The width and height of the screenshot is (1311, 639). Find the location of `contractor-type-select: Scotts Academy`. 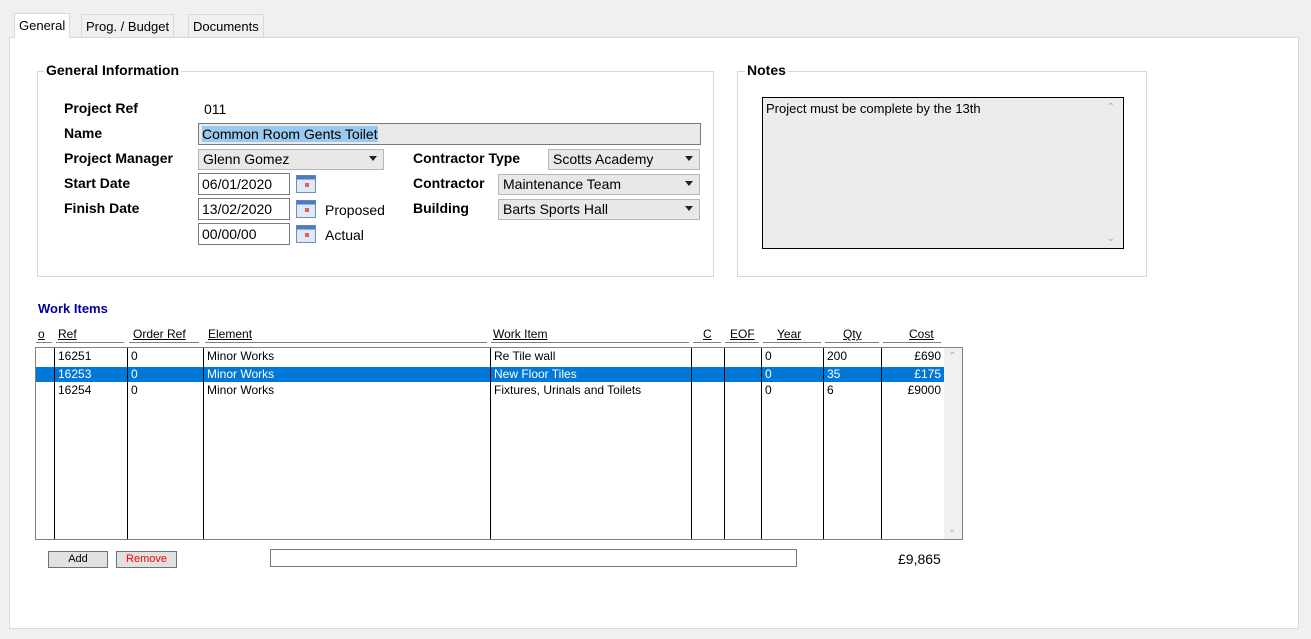

contractor-type-select: Scotts Academy is located at coordinates (624, 159).